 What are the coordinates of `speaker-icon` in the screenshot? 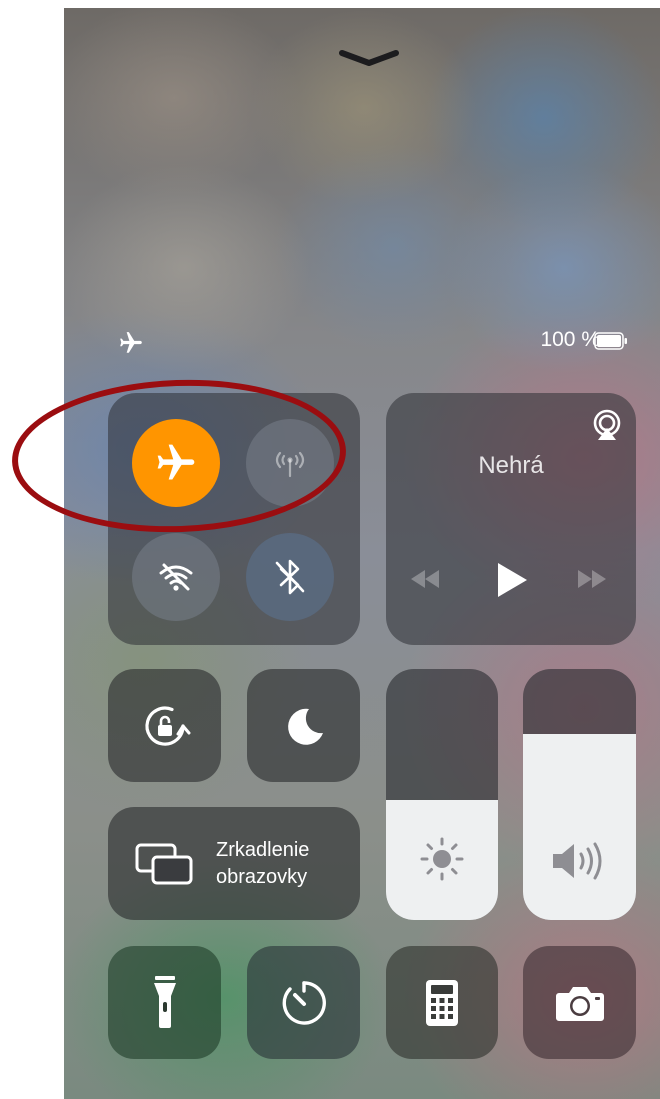 It's located at (577, 861).